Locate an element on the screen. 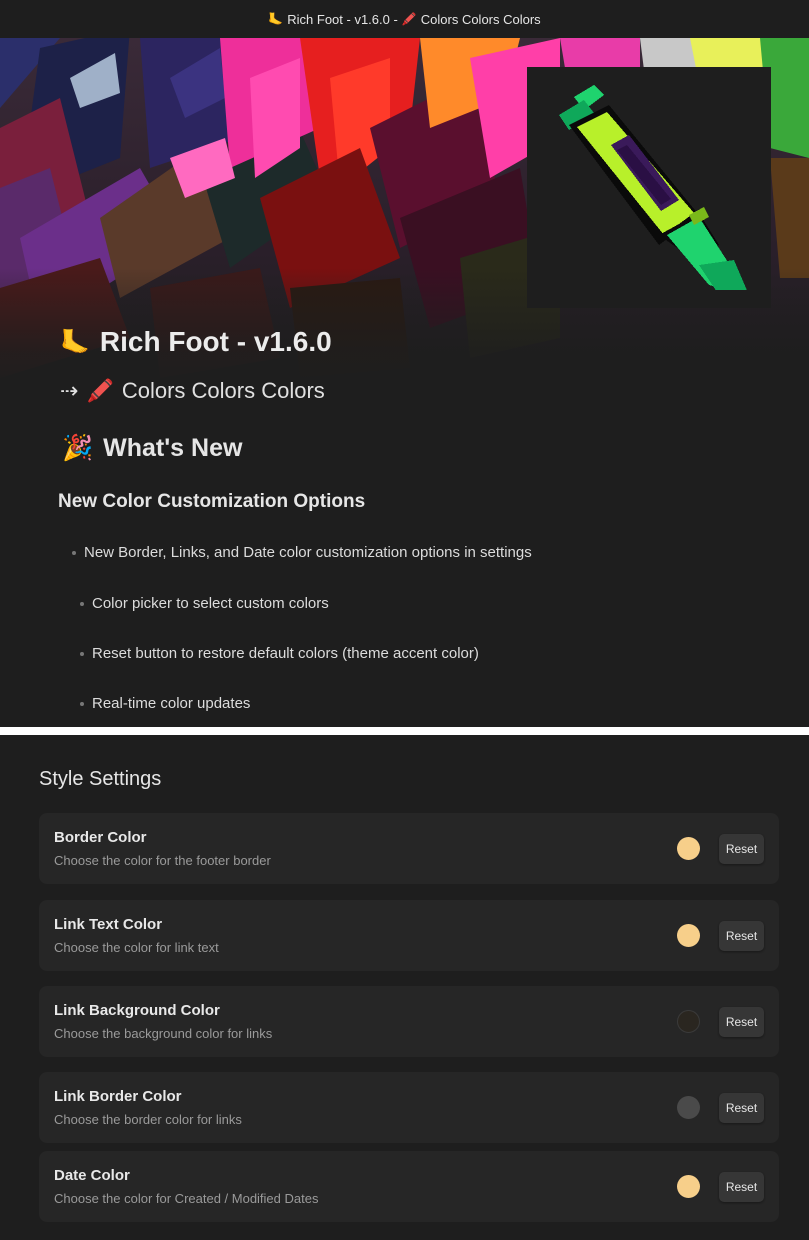 The height and width of the screenshot is (1240, 809). release-heading-text: Rich Foot - v1.6.0 is located at coordinates (215, 341).